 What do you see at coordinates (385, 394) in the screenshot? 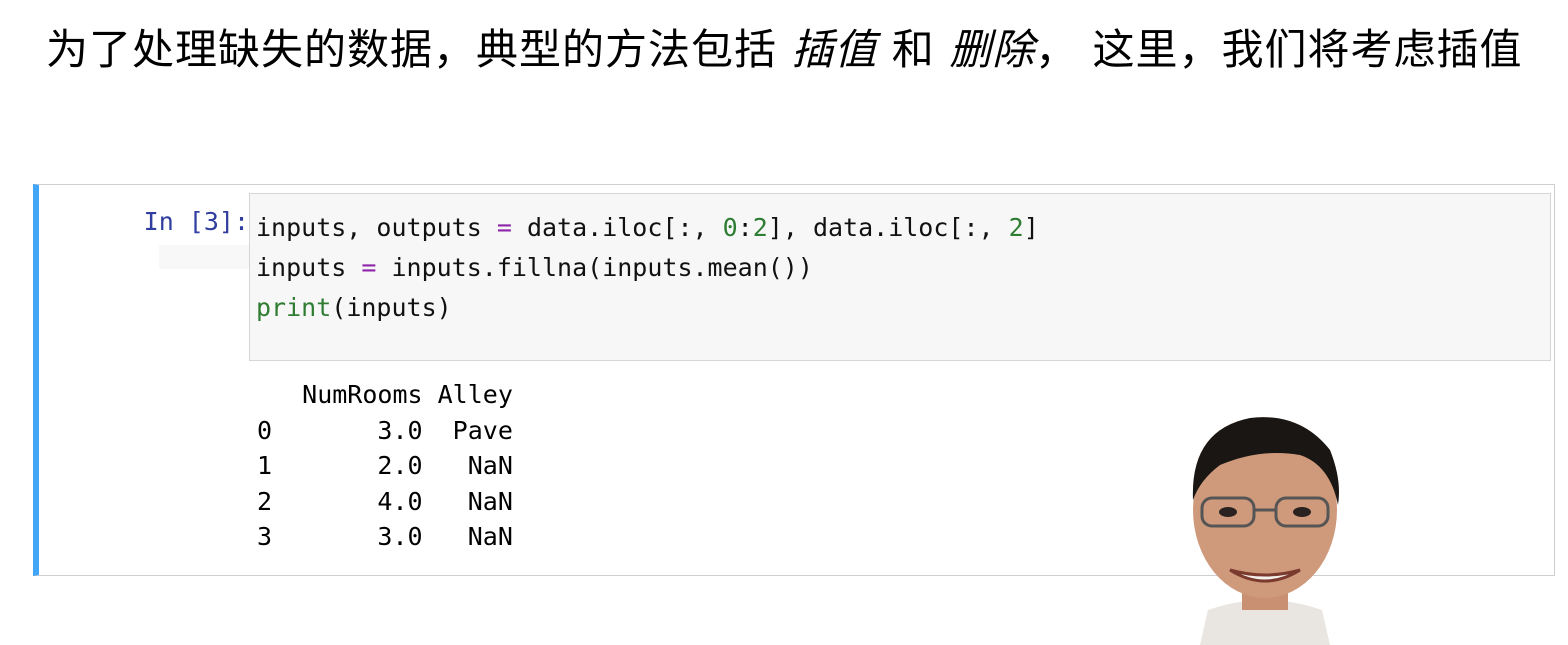
I see `output-header: NumRooms Alley` at bounding box center [385, 394].